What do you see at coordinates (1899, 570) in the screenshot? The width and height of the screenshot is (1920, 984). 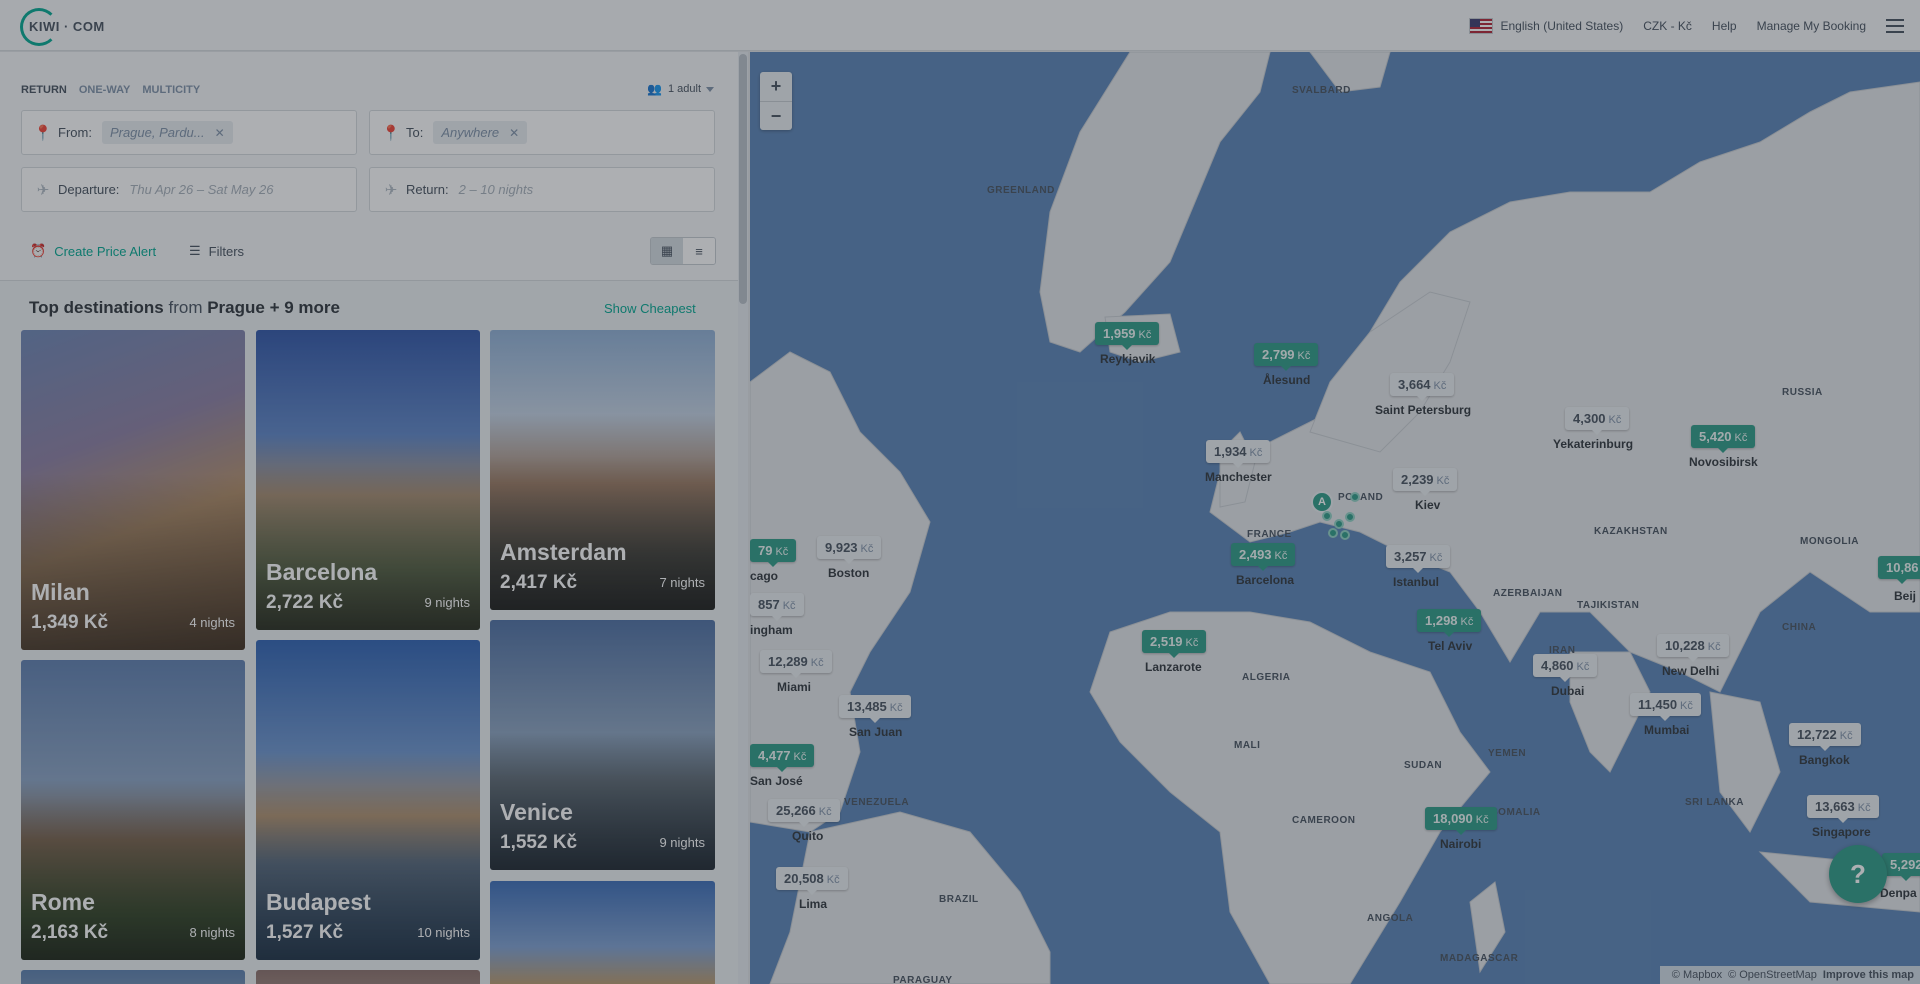 I see `price-label-beijing: 10,86` at bounding box center [1899, 570].